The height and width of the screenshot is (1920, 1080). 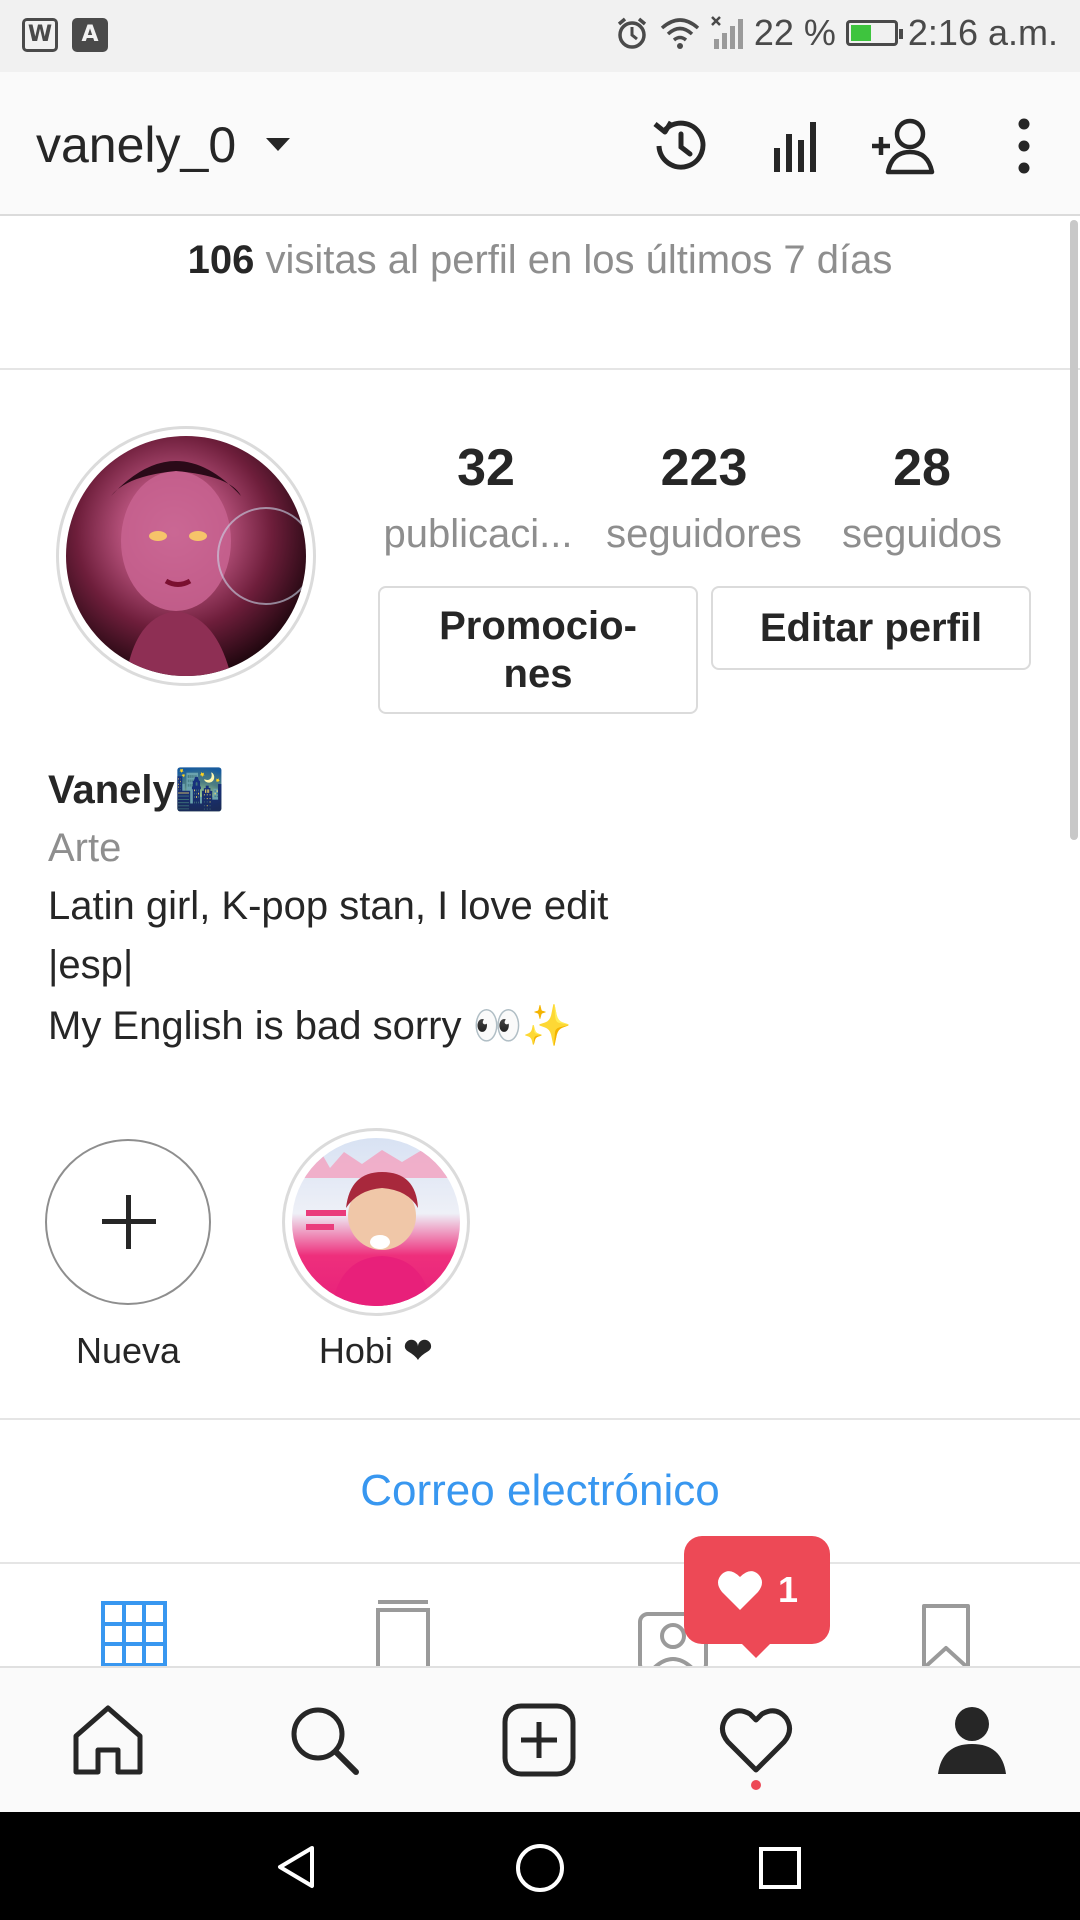 What do you see at coordinates (972, 1740) in the screenshot?
I see `profile-icon` at bounding box center [972, 1740].